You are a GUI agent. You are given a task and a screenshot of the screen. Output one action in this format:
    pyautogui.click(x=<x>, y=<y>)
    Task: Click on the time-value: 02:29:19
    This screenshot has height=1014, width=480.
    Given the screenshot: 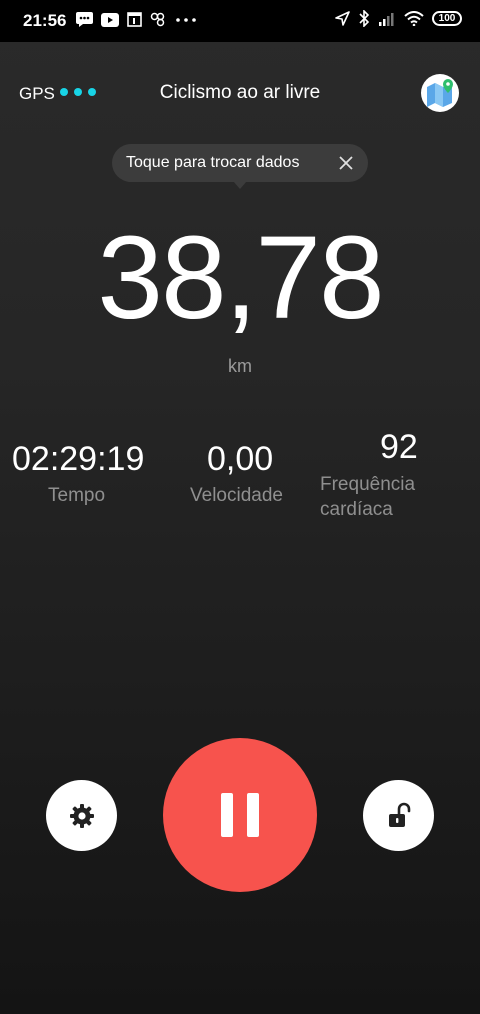 What is the action you would take?
    pyautogui.click(x=78, y=459)
    